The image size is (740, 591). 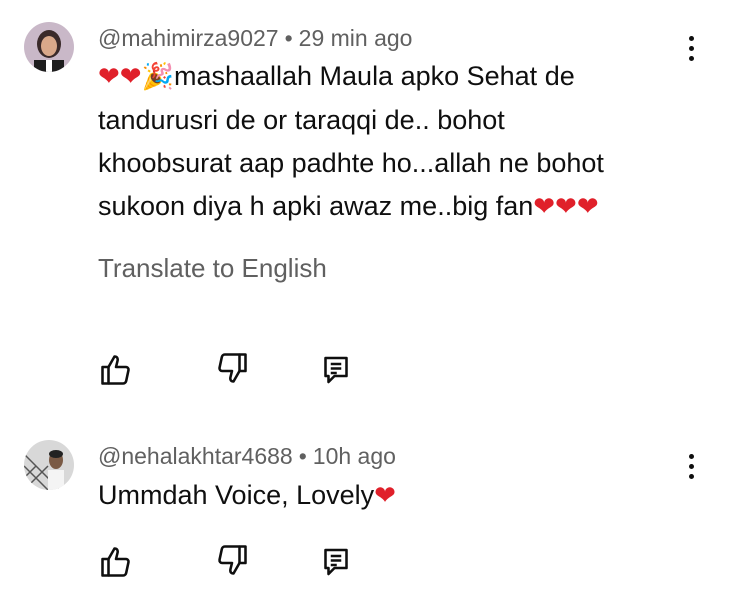 I want to click on comment-author: @nehalakhtar4688, so click(x=195, y=456).